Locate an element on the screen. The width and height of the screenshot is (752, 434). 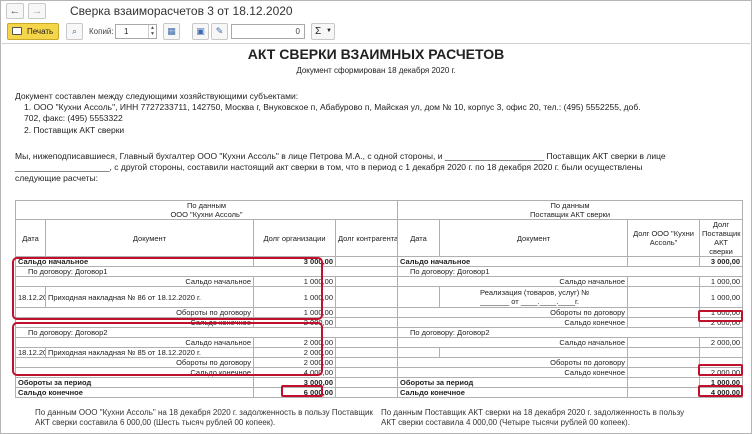
col-date: Дата is located at coordinates (30, 238).